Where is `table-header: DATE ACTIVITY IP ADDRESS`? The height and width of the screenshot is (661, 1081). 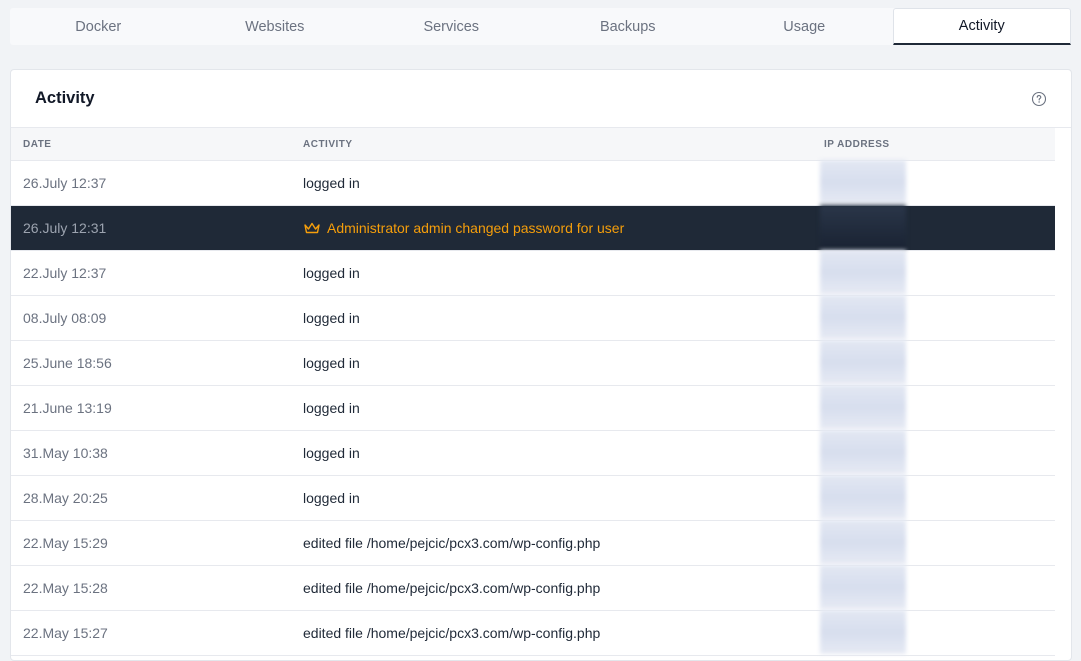 table-header: DATE ACTIVITY IP ADDRESS is located at coordinates (533, 144).